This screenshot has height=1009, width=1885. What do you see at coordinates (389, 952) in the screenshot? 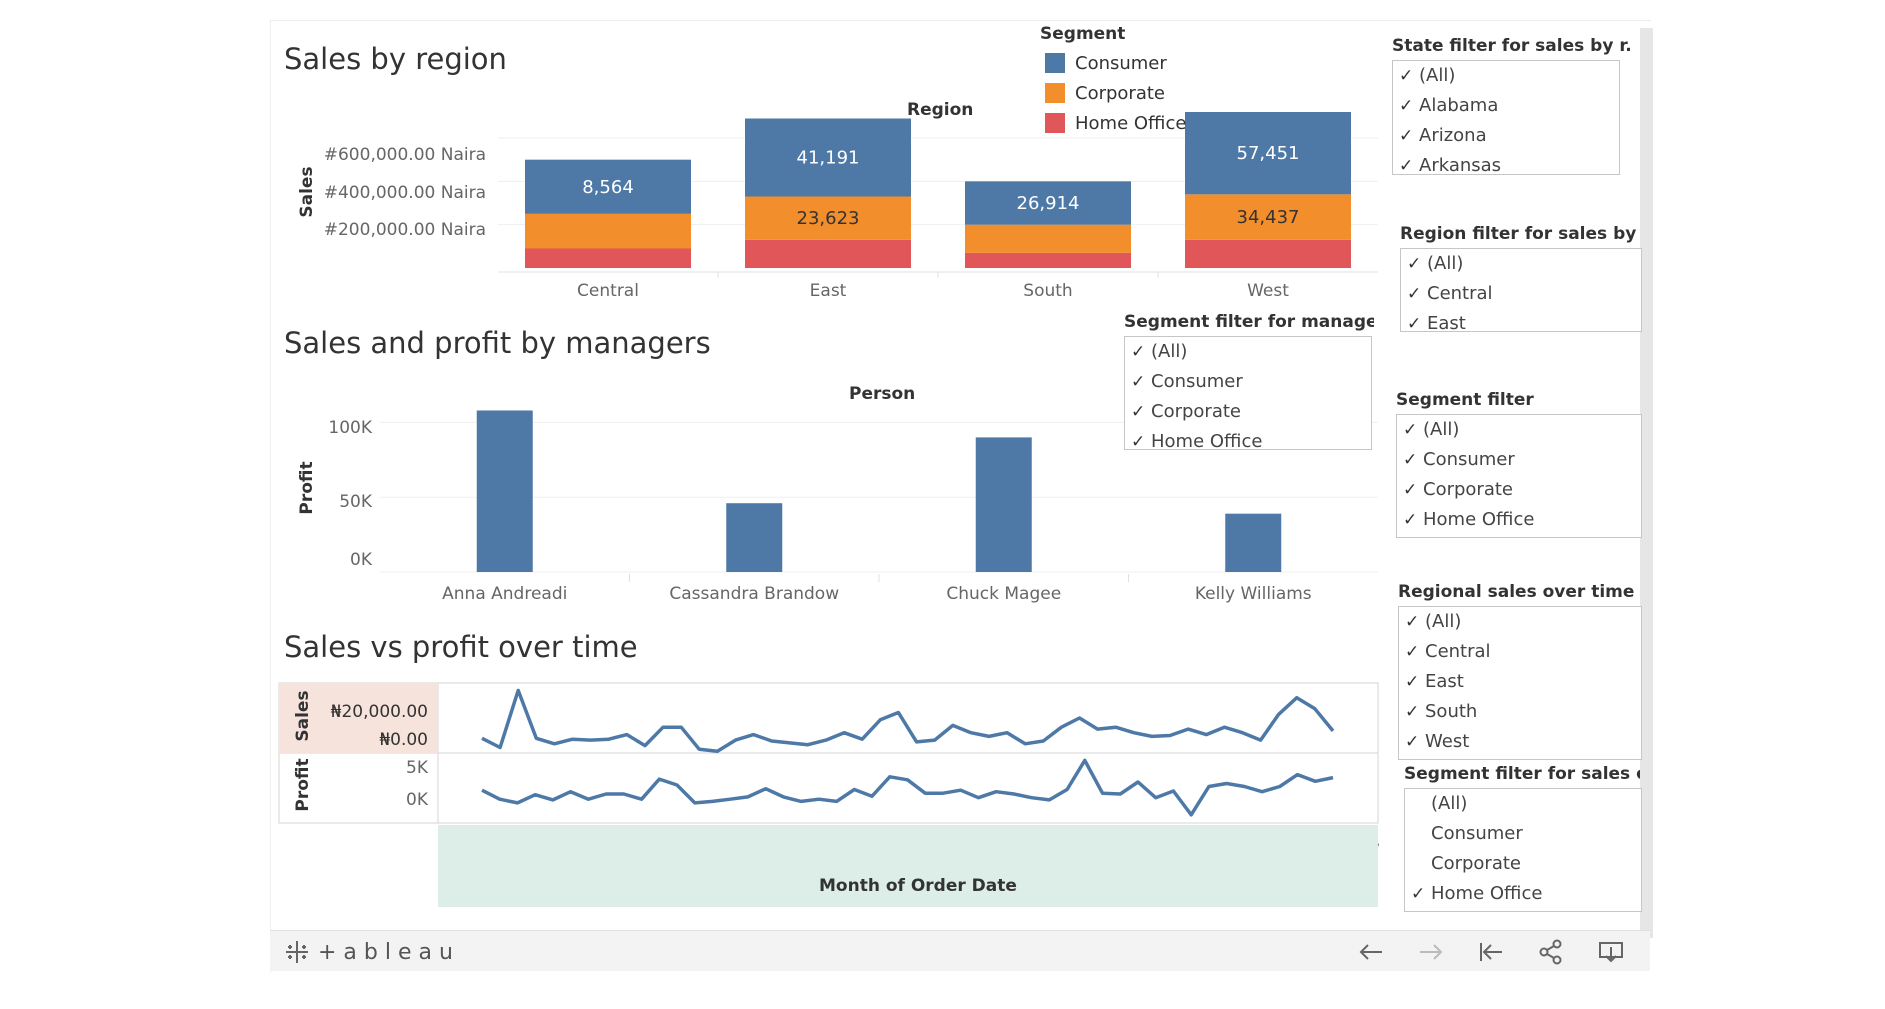
I see `tableau-wordmark: +ableau` at bounding box center [389, 952].